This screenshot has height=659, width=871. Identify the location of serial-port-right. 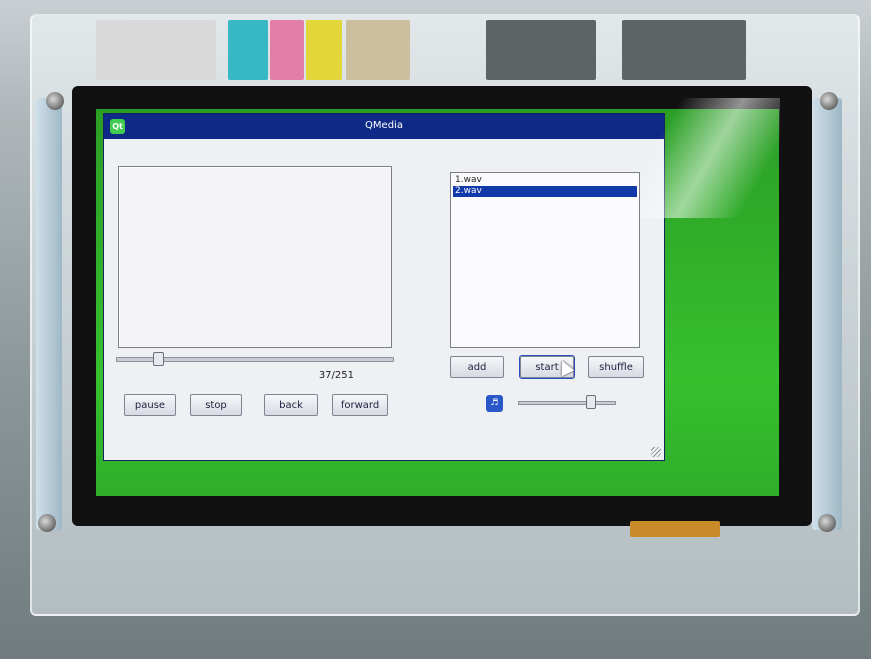
(684, 50).